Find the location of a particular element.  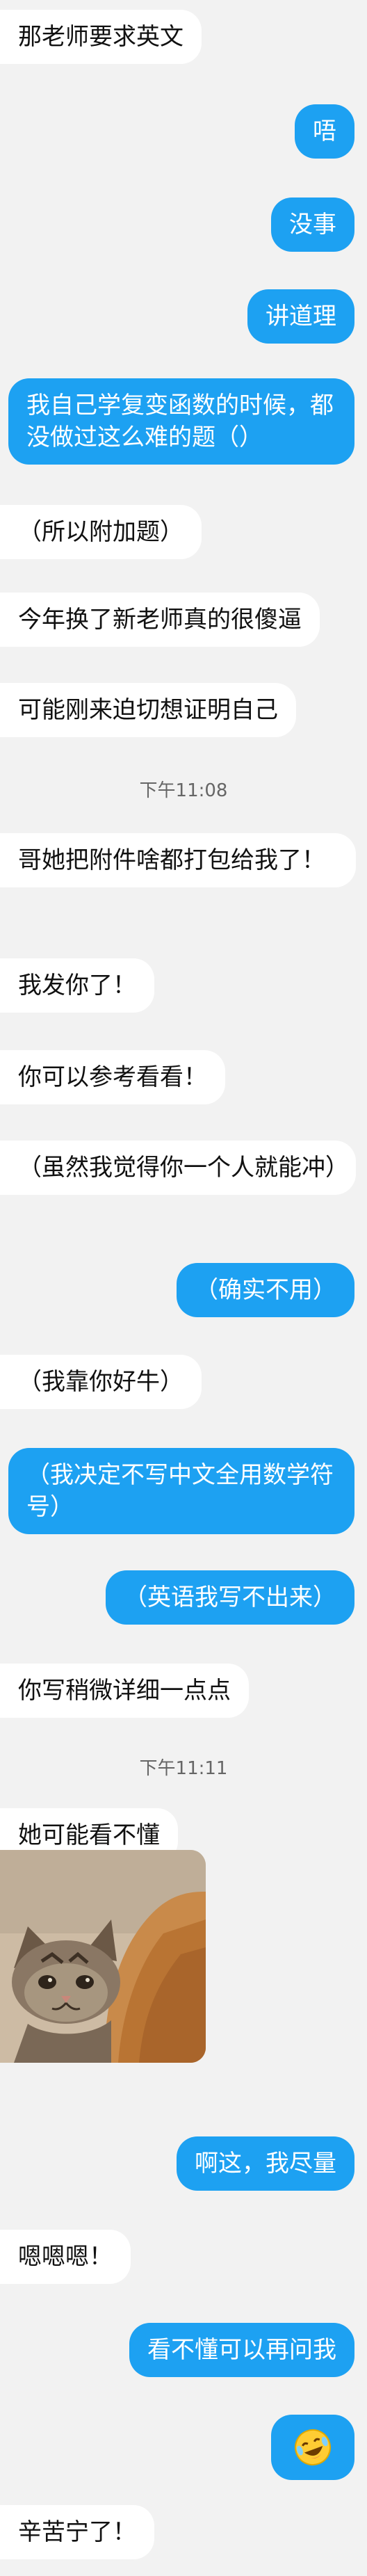

message-incoming: 今年换了新老师真的很傻逼 is located at coordinates (160, 620).